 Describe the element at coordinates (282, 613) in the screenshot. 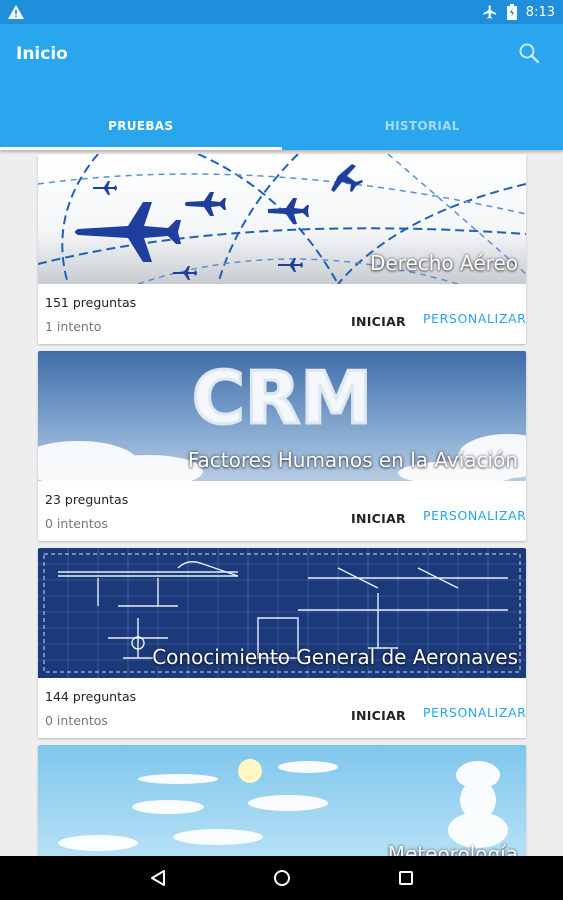

I see `card-banner: Conocimiento General de Aeronaves` at that location.